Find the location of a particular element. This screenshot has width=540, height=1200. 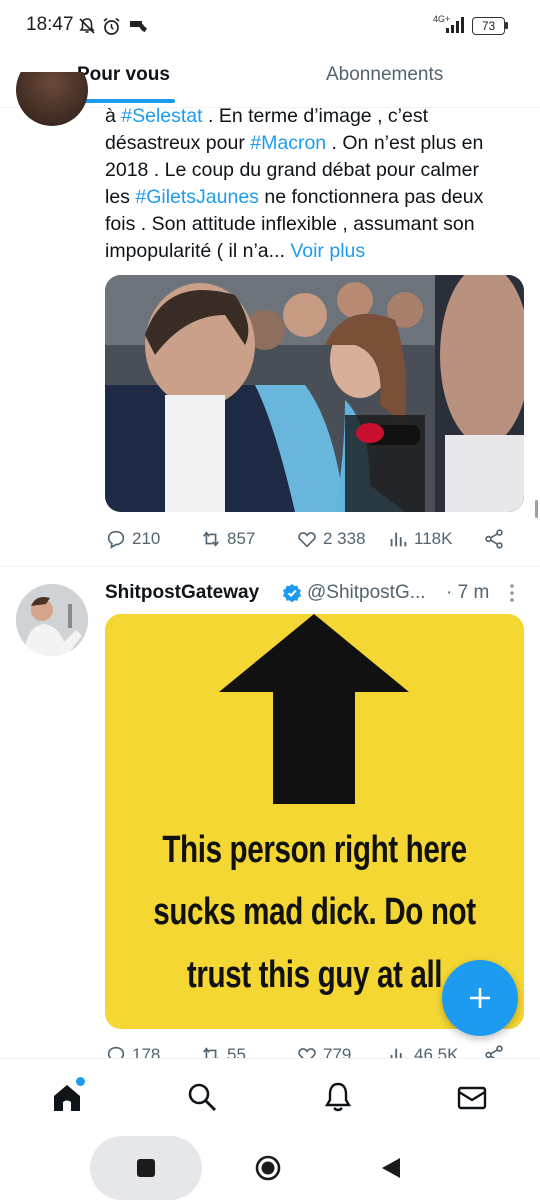

tweet-text-span: les is located at coordinates (120, 197).